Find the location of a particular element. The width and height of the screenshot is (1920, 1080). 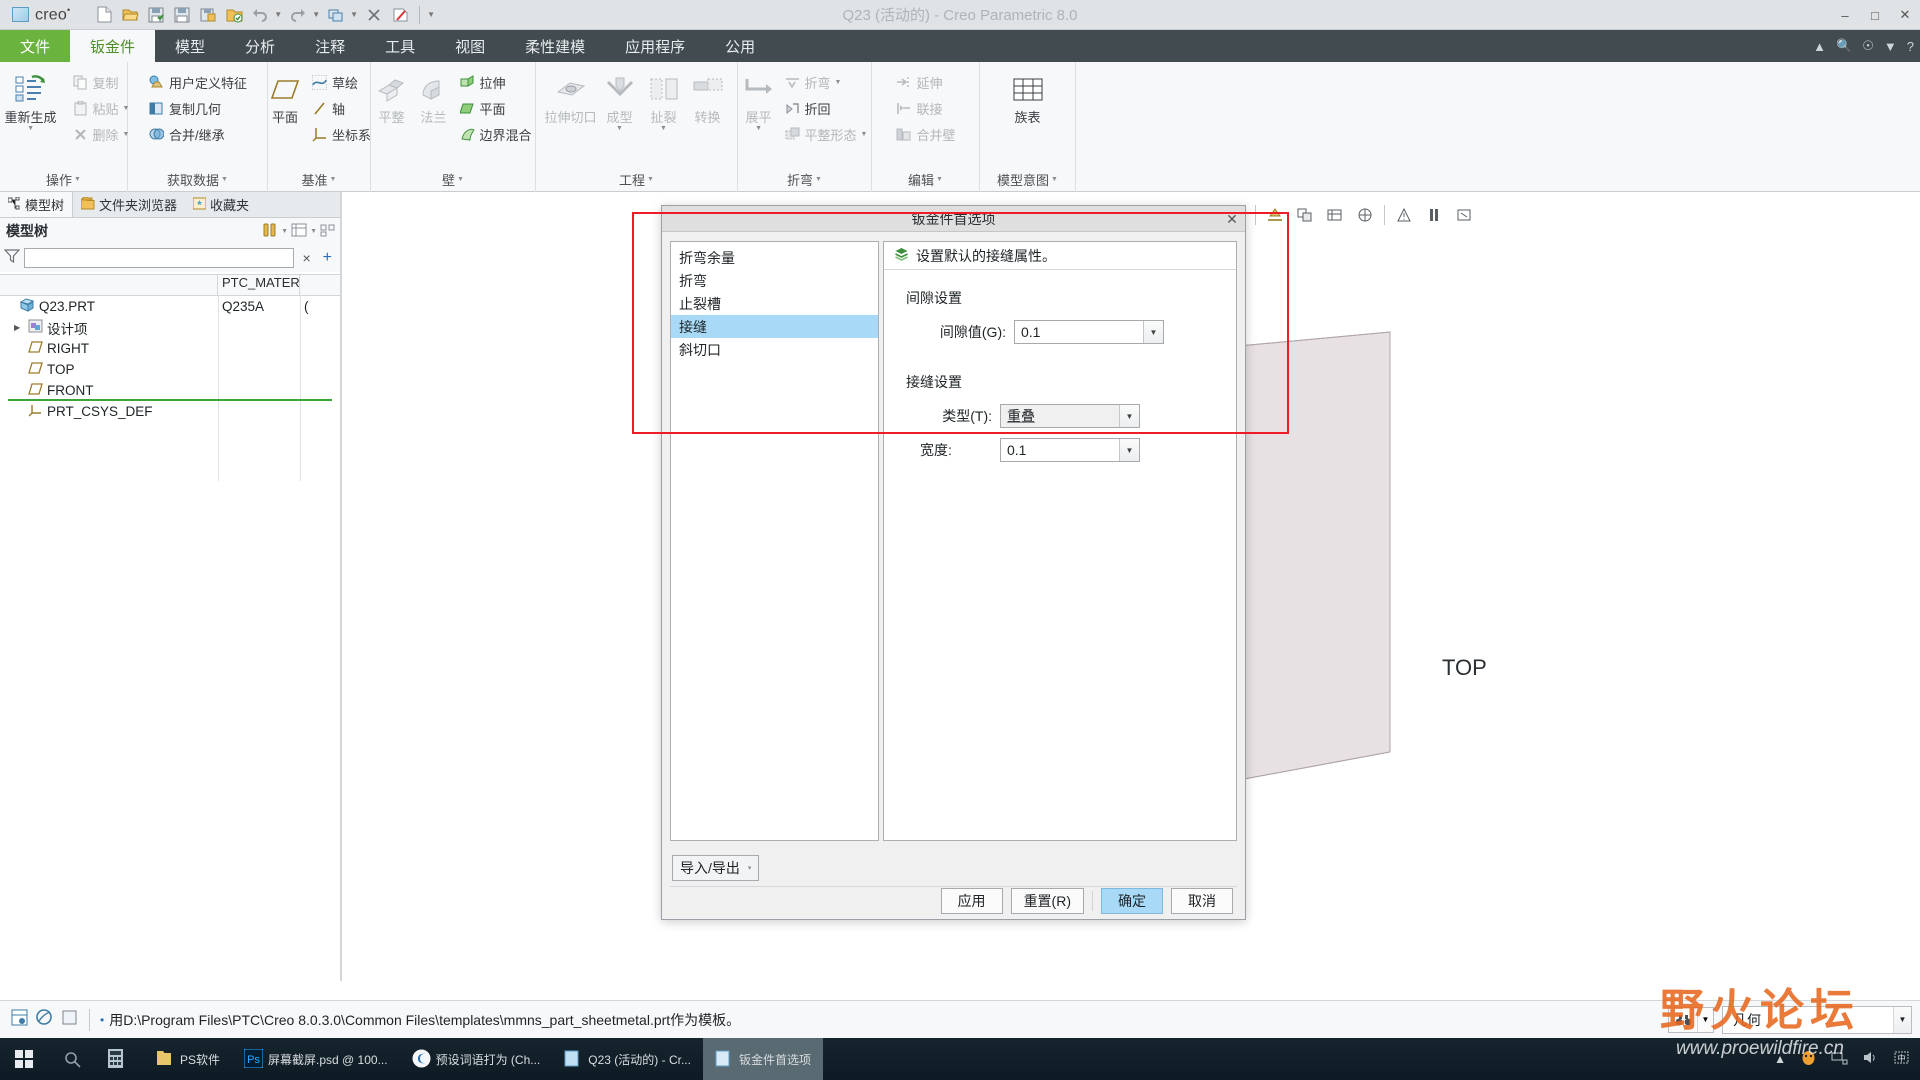

taskbar-item-sheetmetal-preferences: 钣金件首选项 is located at coordinates (762, 1059).